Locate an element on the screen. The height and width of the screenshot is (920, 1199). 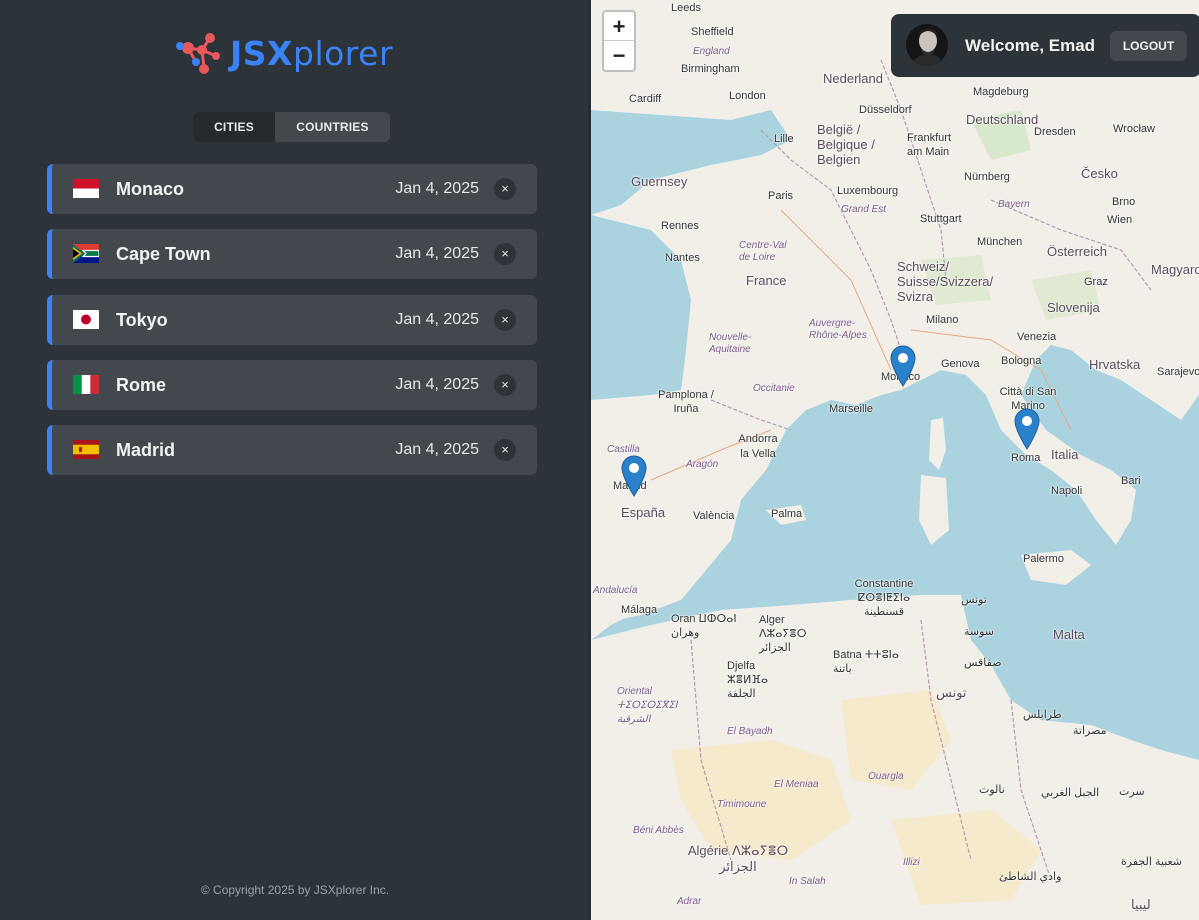
monaco-flag-icon is located at coordinates (86, 188).